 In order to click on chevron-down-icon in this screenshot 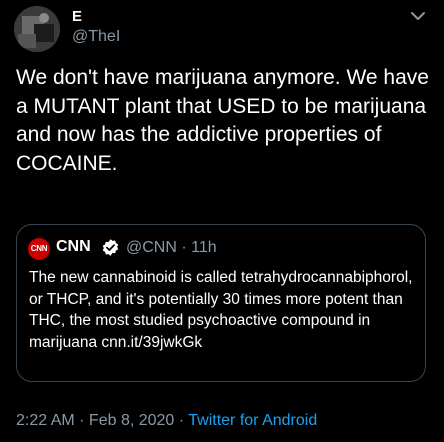, I will do `click(418, 16)`.